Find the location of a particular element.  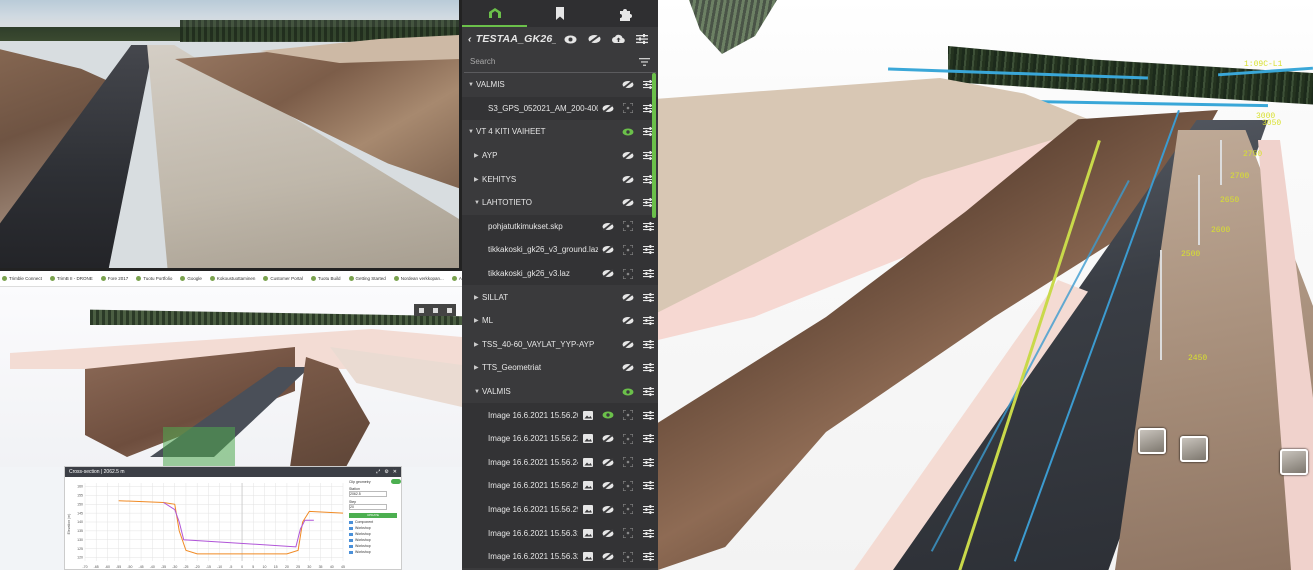

filter-icon is located at coordinates (644, 61).